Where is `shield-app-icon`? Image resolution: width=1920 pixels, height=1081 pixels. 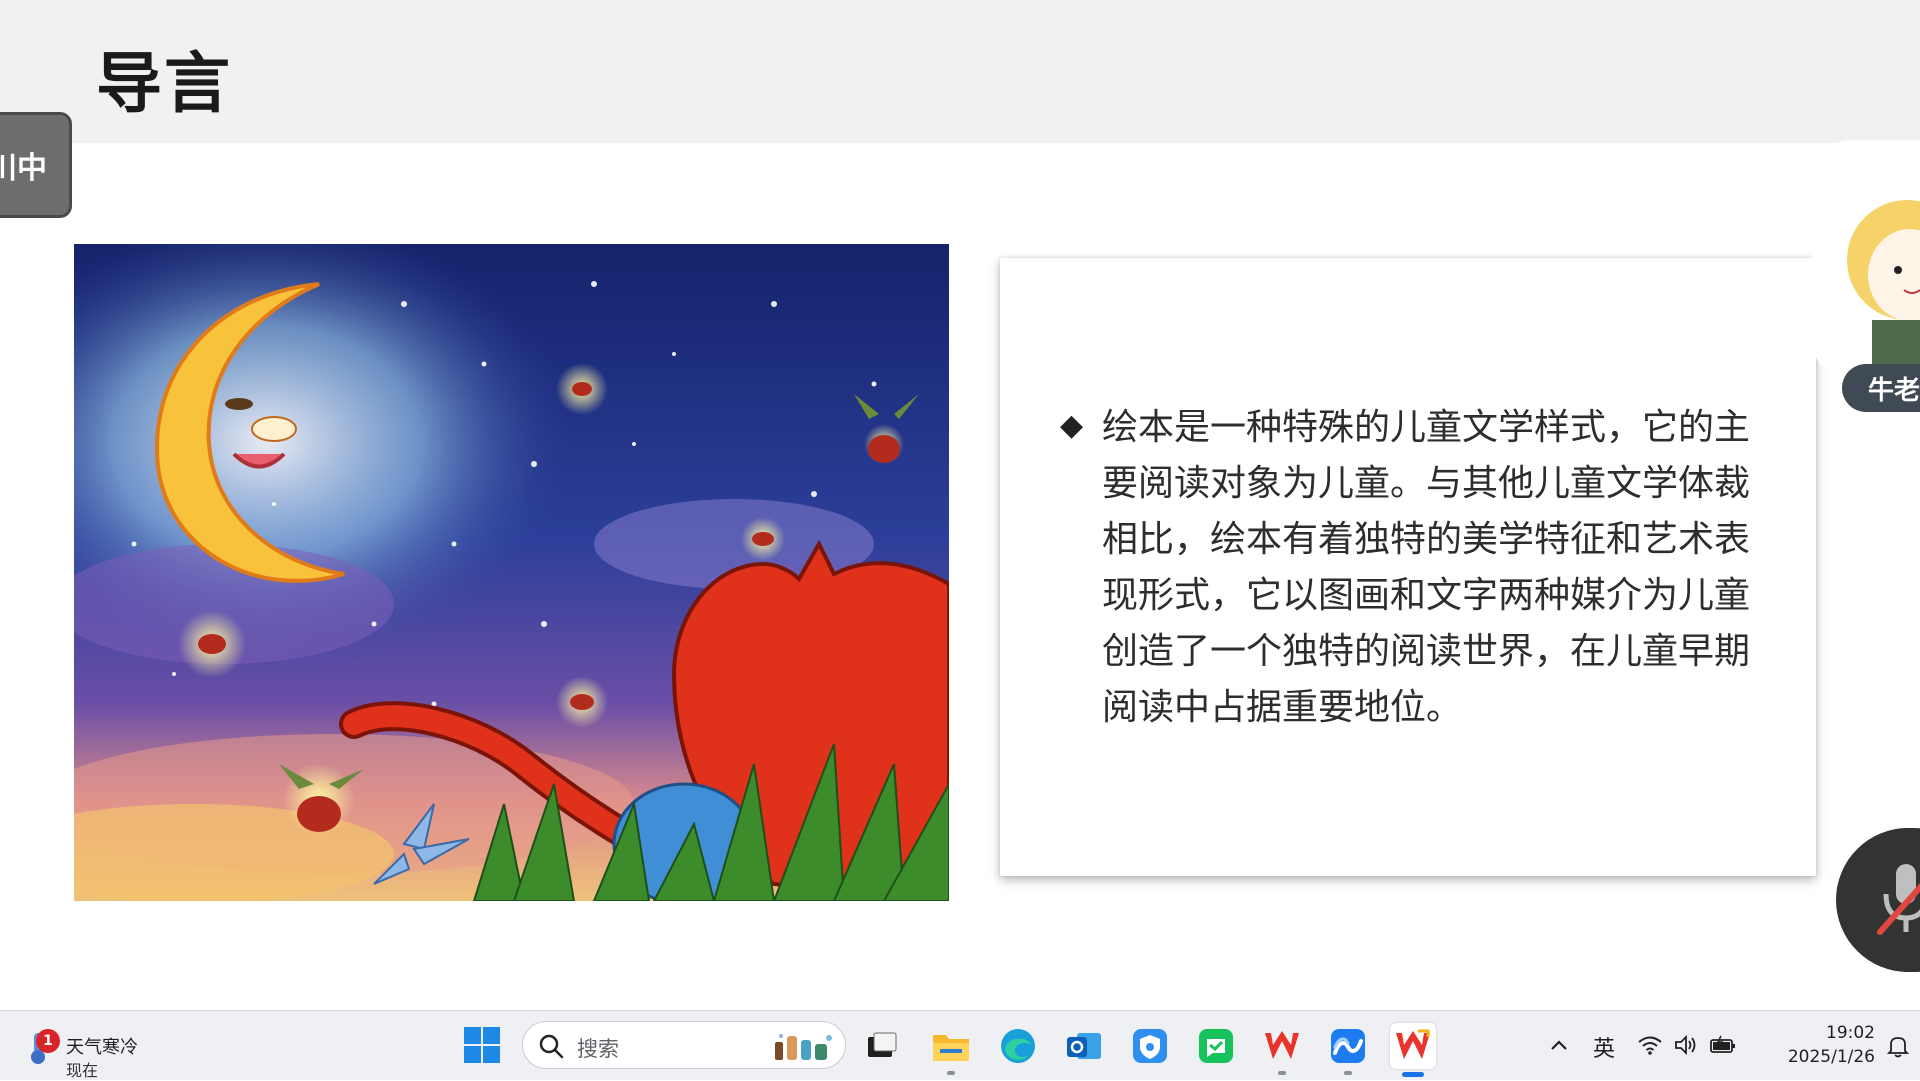 shield-app-icon is located at coordinates (1150, 1046).